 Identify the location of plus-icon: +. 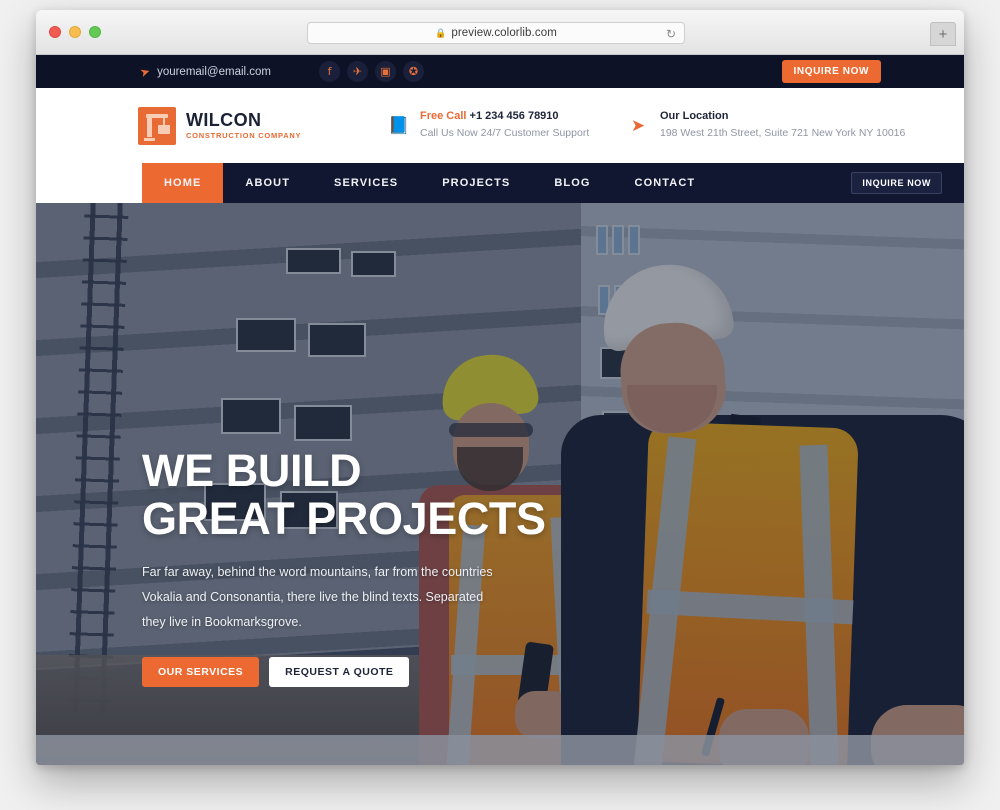
(943, 34).